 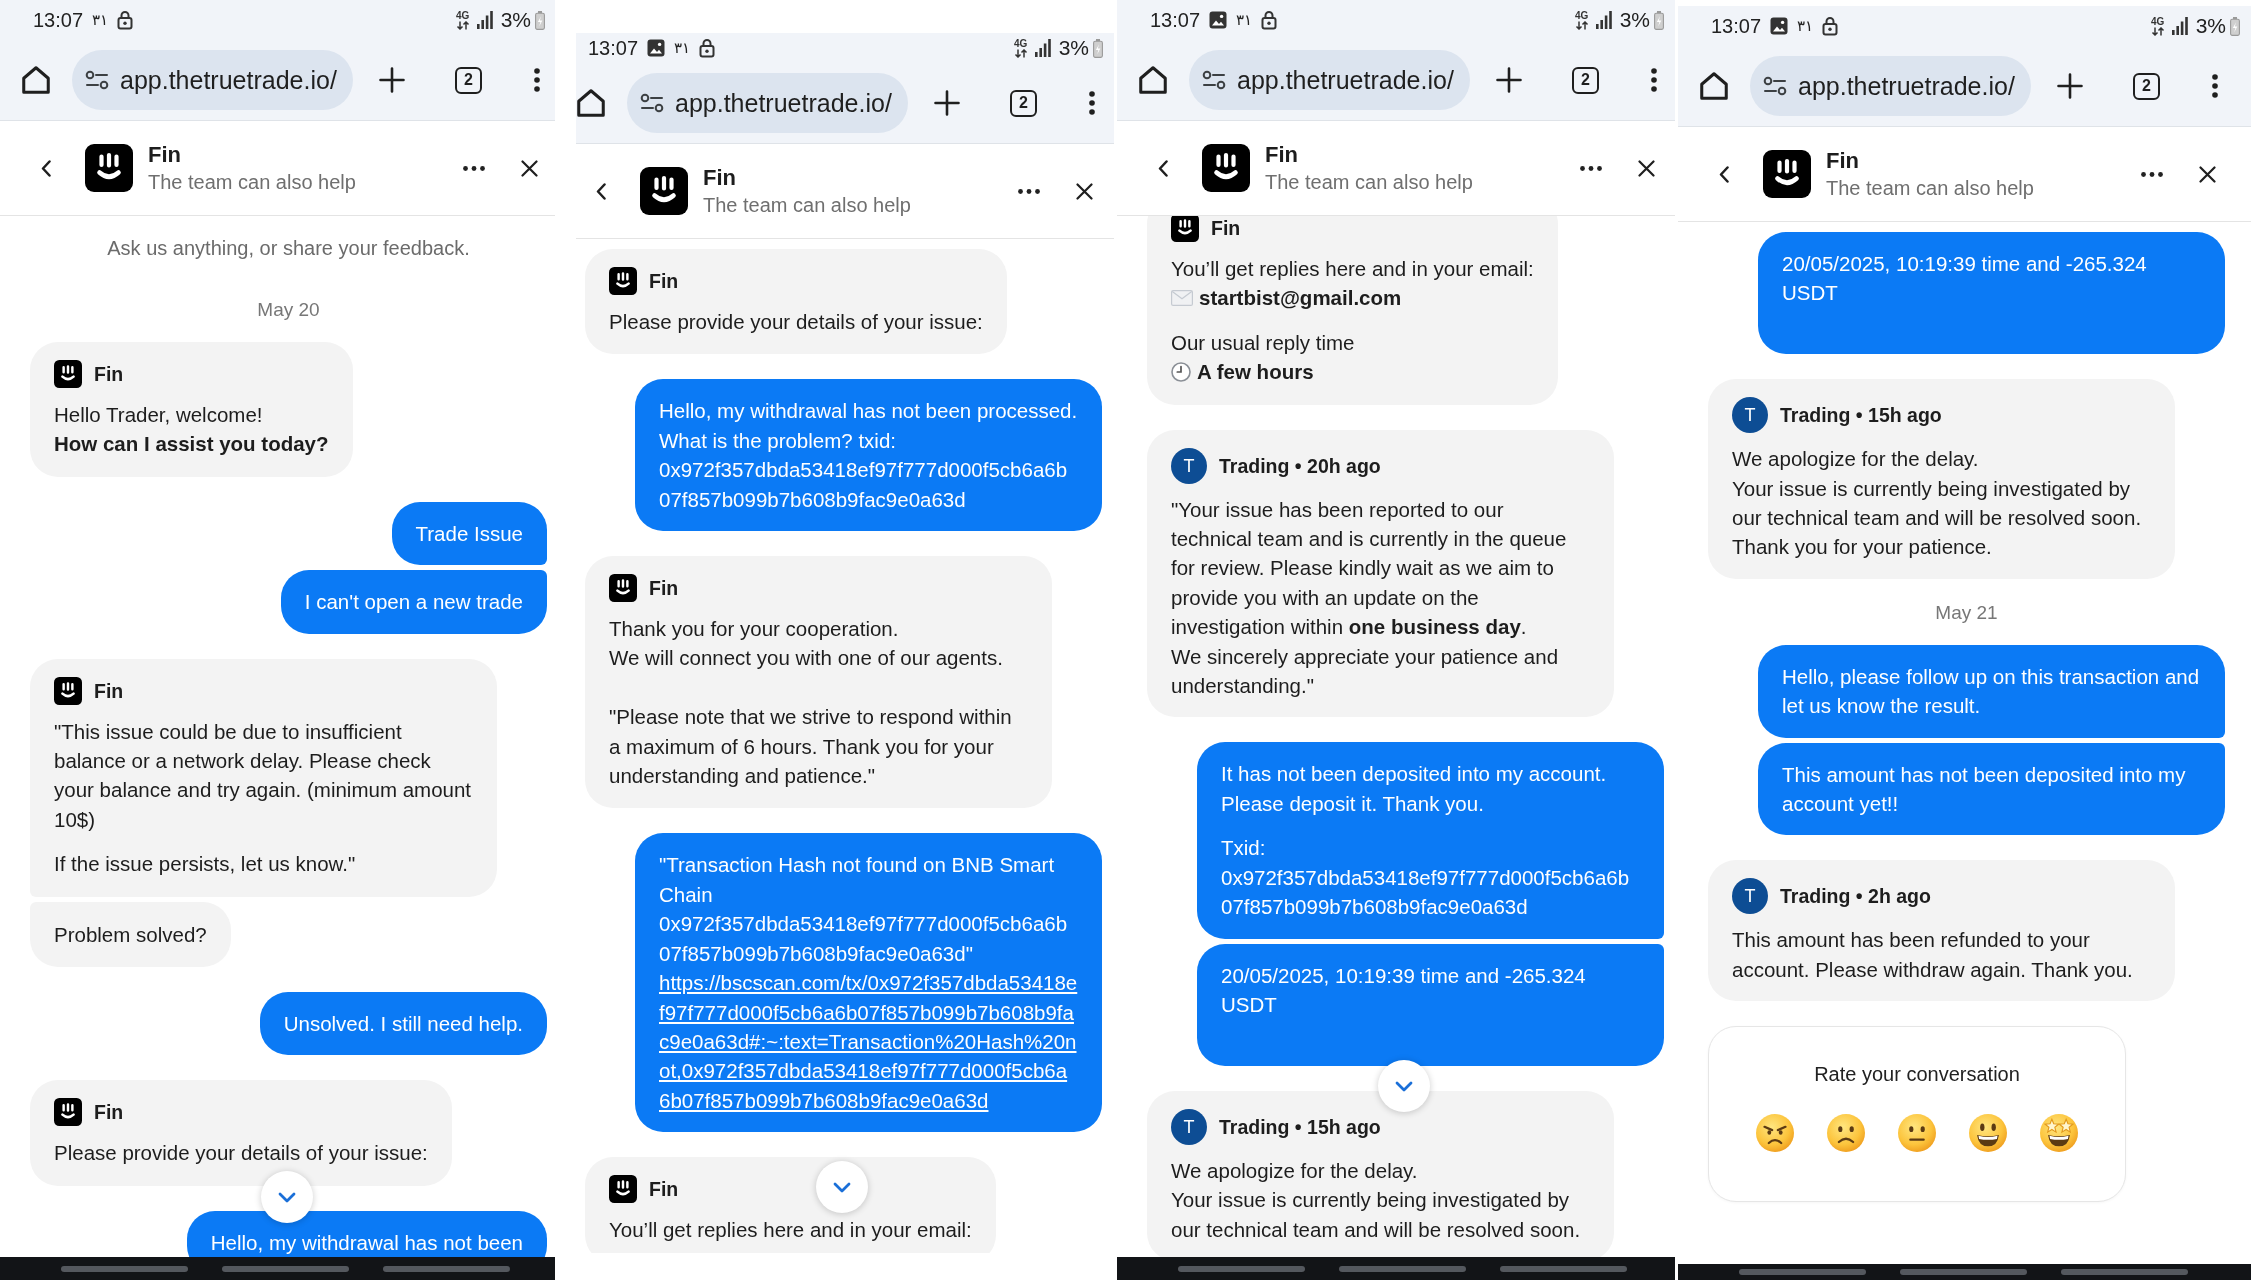 I want to click on star-struck-face-icon, so click(x=2059, y=1133).